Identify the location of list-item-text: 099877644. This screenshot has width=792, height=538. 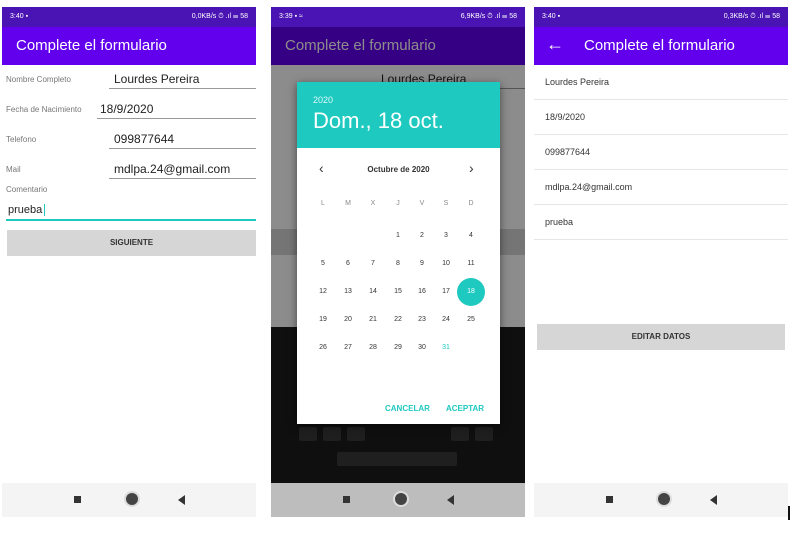
(568, 152).